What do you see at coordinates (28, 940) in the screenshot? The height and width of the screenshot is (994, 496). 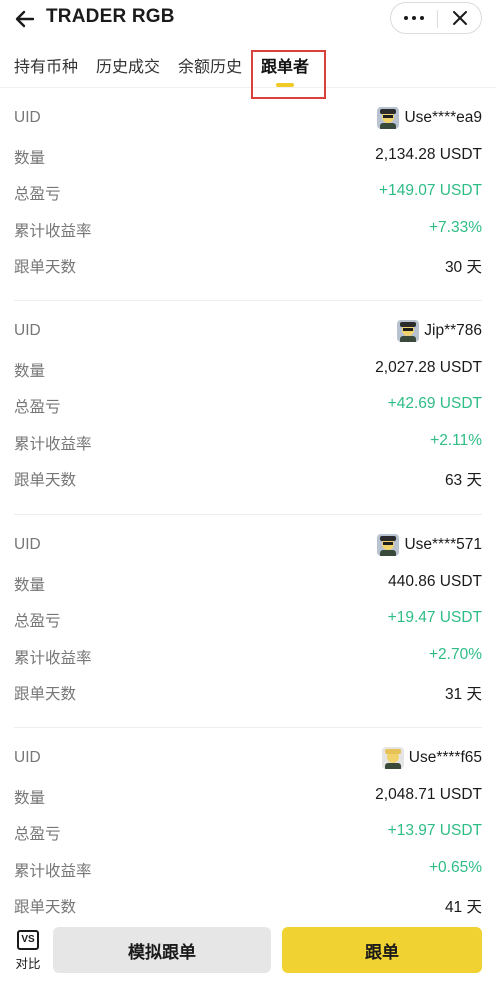 I see `vs-icon: VS` at bounding box center [28, 940].